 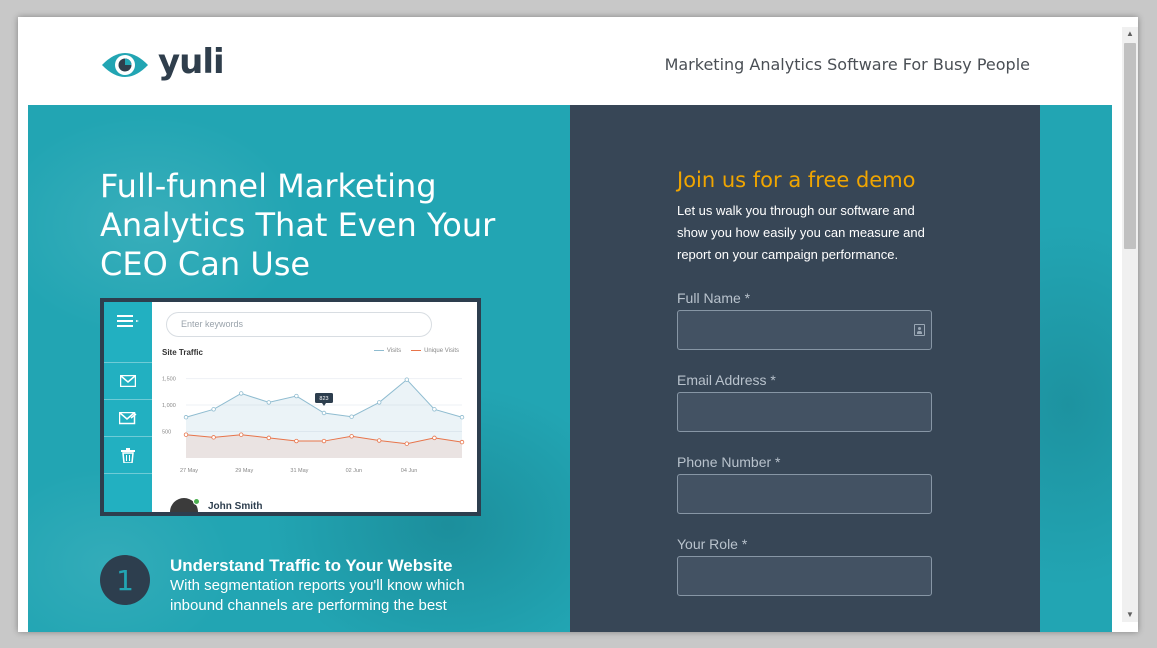 What do you see at coordinates (354, 471) in the screenshot?
I see `x-tick-label: 02 Jun` at bounding box center [354, 471].